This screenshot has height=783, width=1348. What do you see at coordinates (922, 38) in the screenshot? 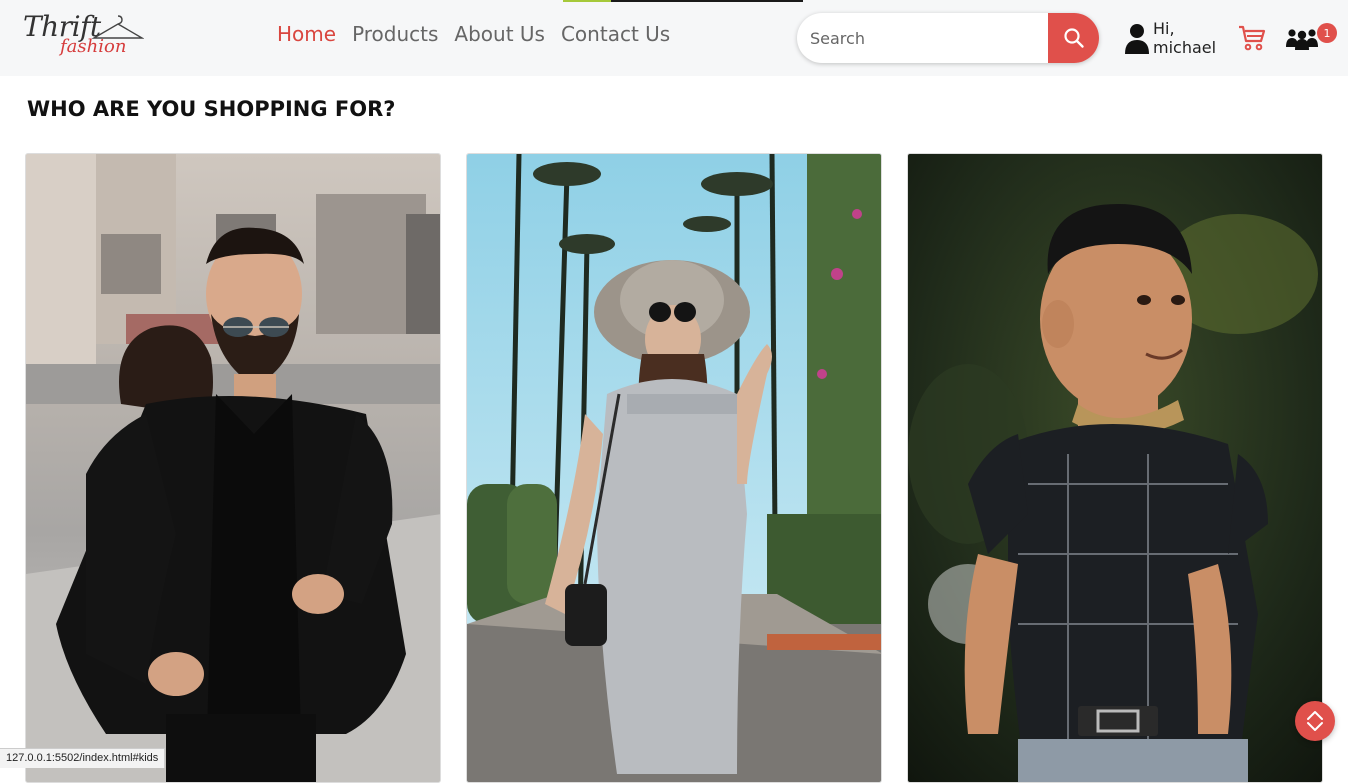
I see `search-input` at bounding box center [922, 38].